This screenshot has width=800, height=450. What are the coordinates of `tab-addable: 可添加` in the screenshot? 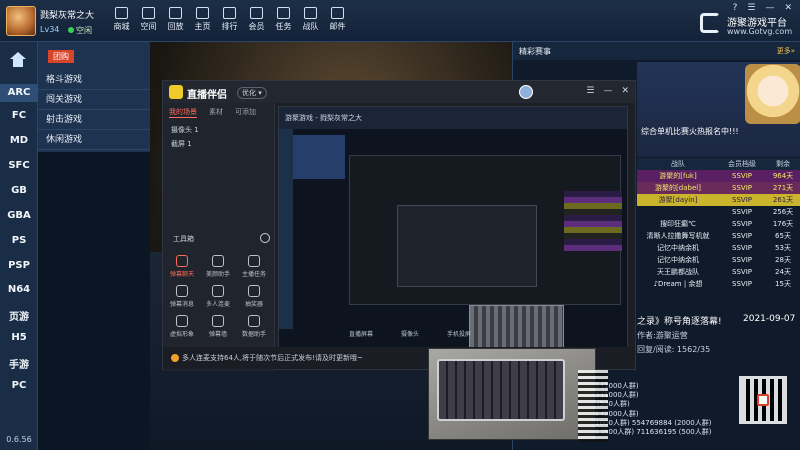 It's located at (245, 112).